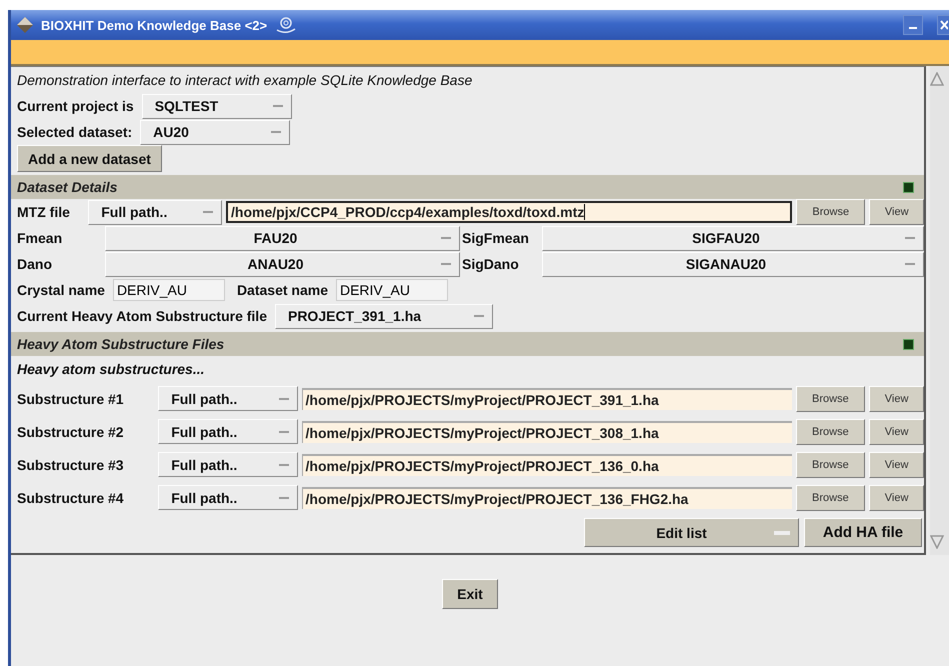 The width and height of the screenshot is (949, 666). I want to click on section-header: Heavy Atom Substructure Files, so click(467, 344).